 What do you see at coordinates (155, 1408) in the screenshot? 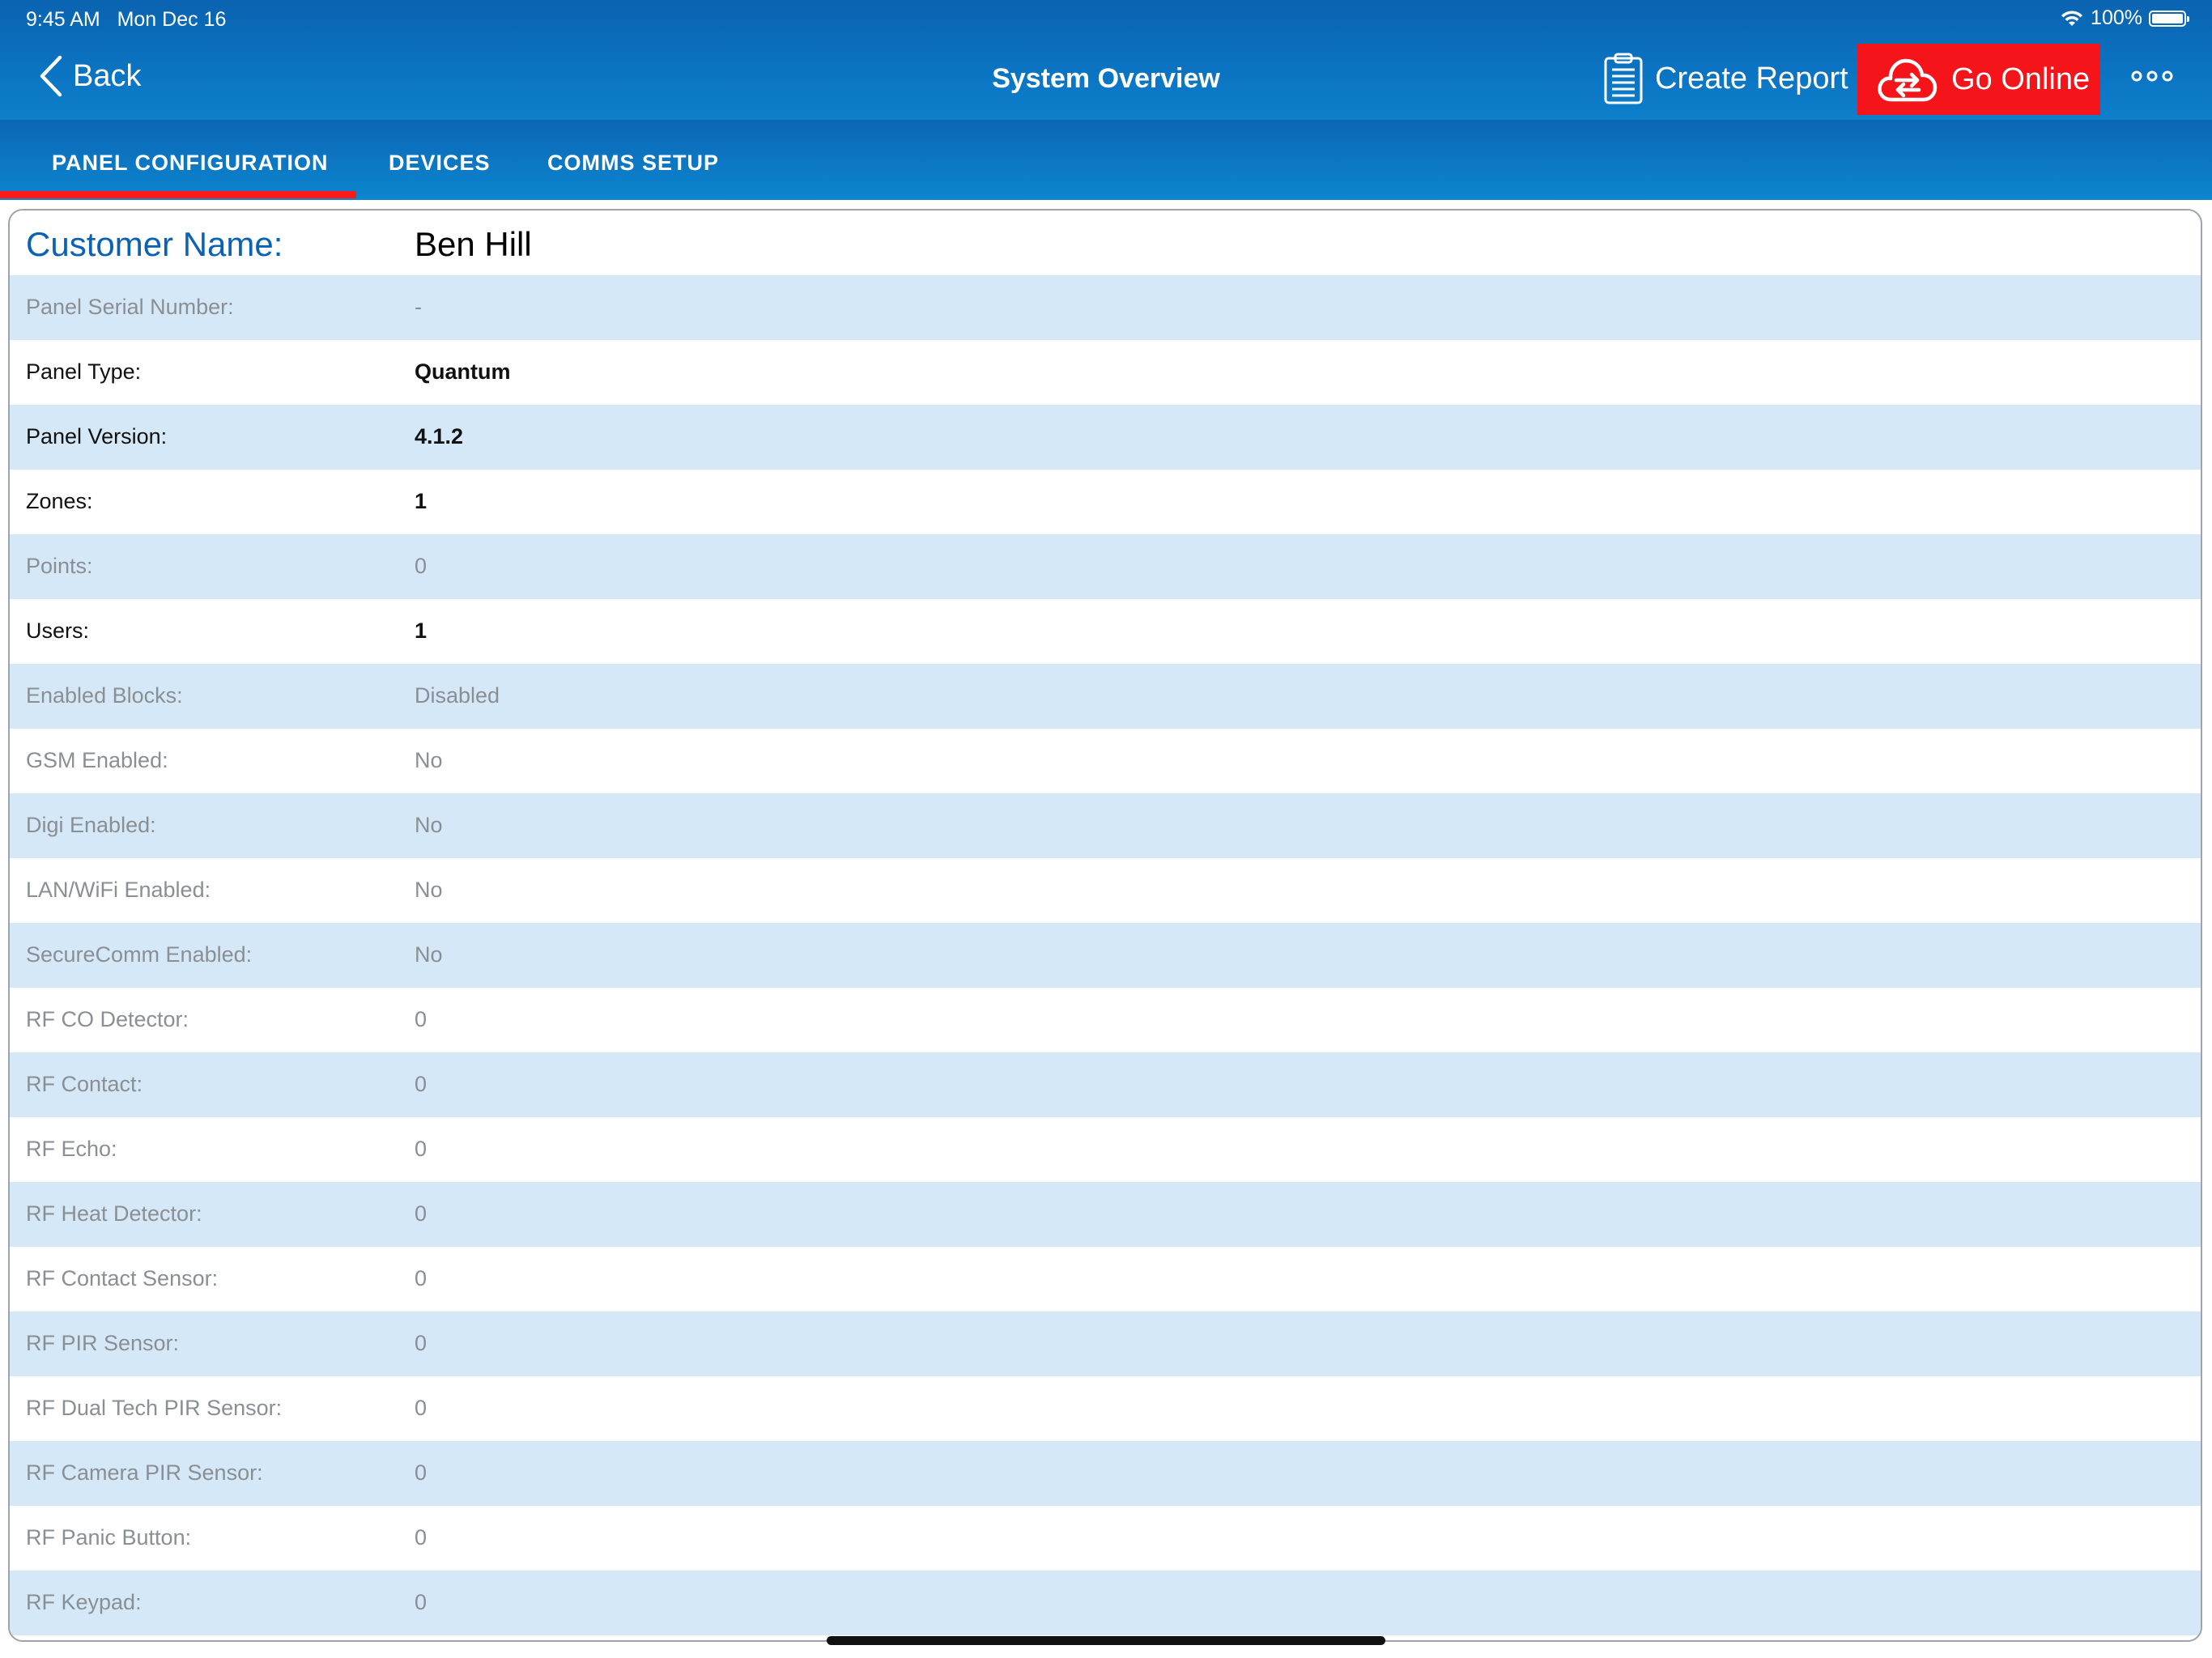
I see `row-label: RF Dual Tech PIR Sensor:` at bounding box center [155, 1408].